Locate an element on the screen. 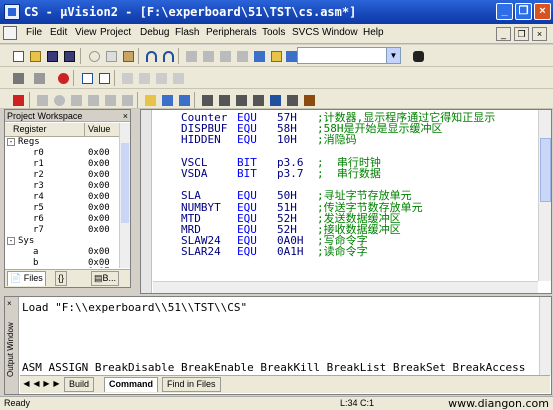 The height and width of the screenshot is (410, 553). logic-analyzer-icon is located at coordinates (274, 99).